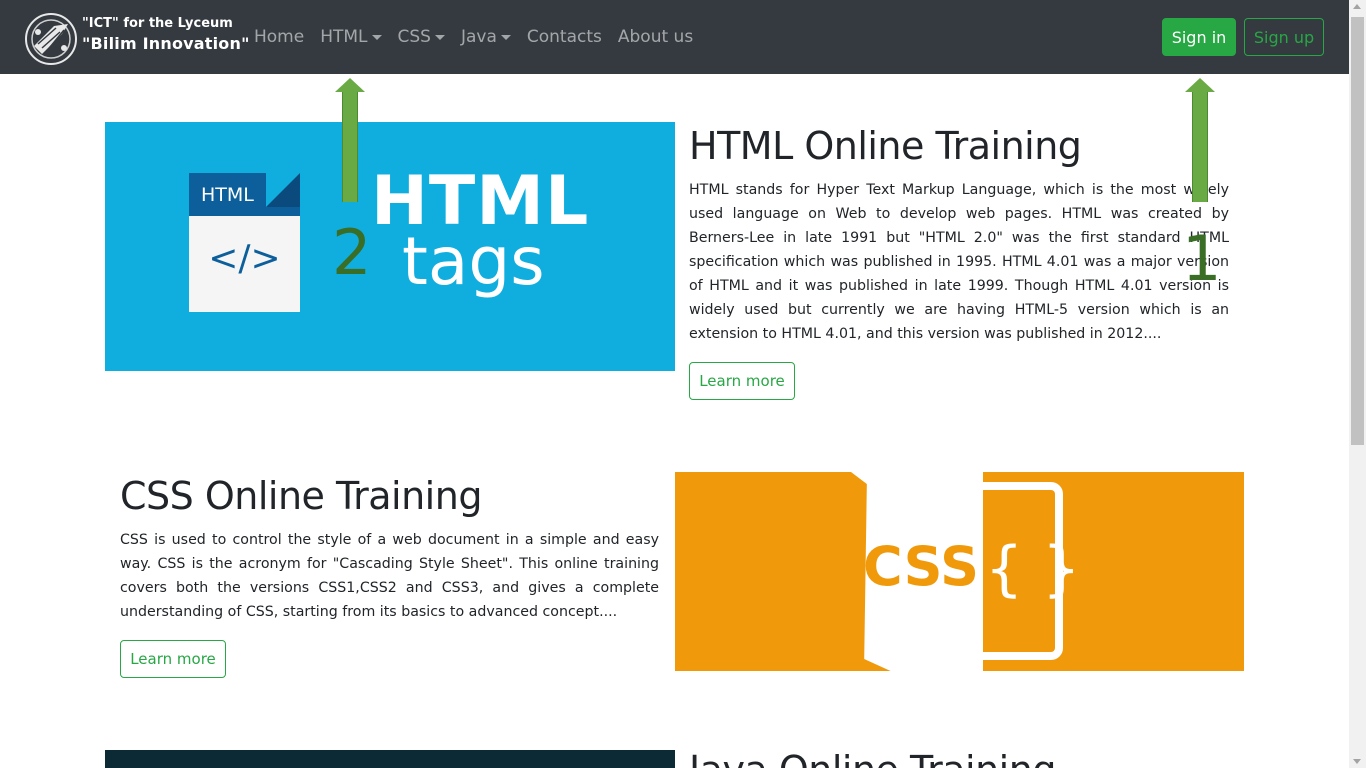 Image resolution: width=1366 pixels, height=768 pixels. Describe the element at coordinates (301, 496) in the screenshot. I see `css-section-title: CSS Online Training` at that location.